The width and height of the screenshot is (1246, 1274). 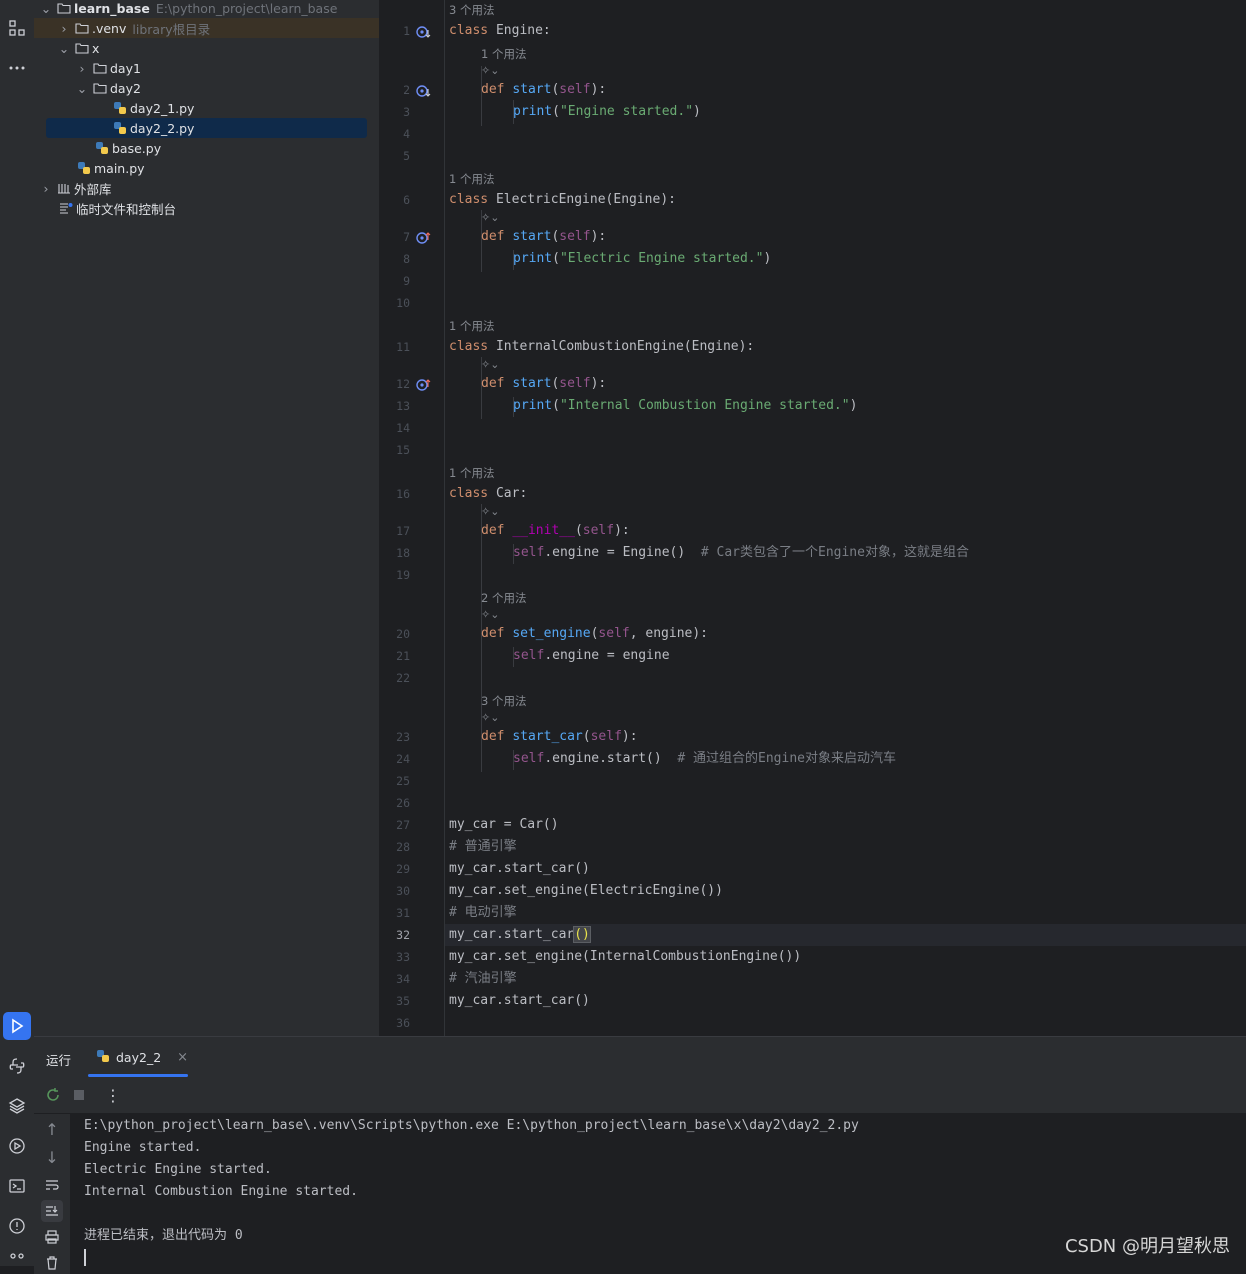 I want to click on line-number: 6, so click(x=406, y=200).